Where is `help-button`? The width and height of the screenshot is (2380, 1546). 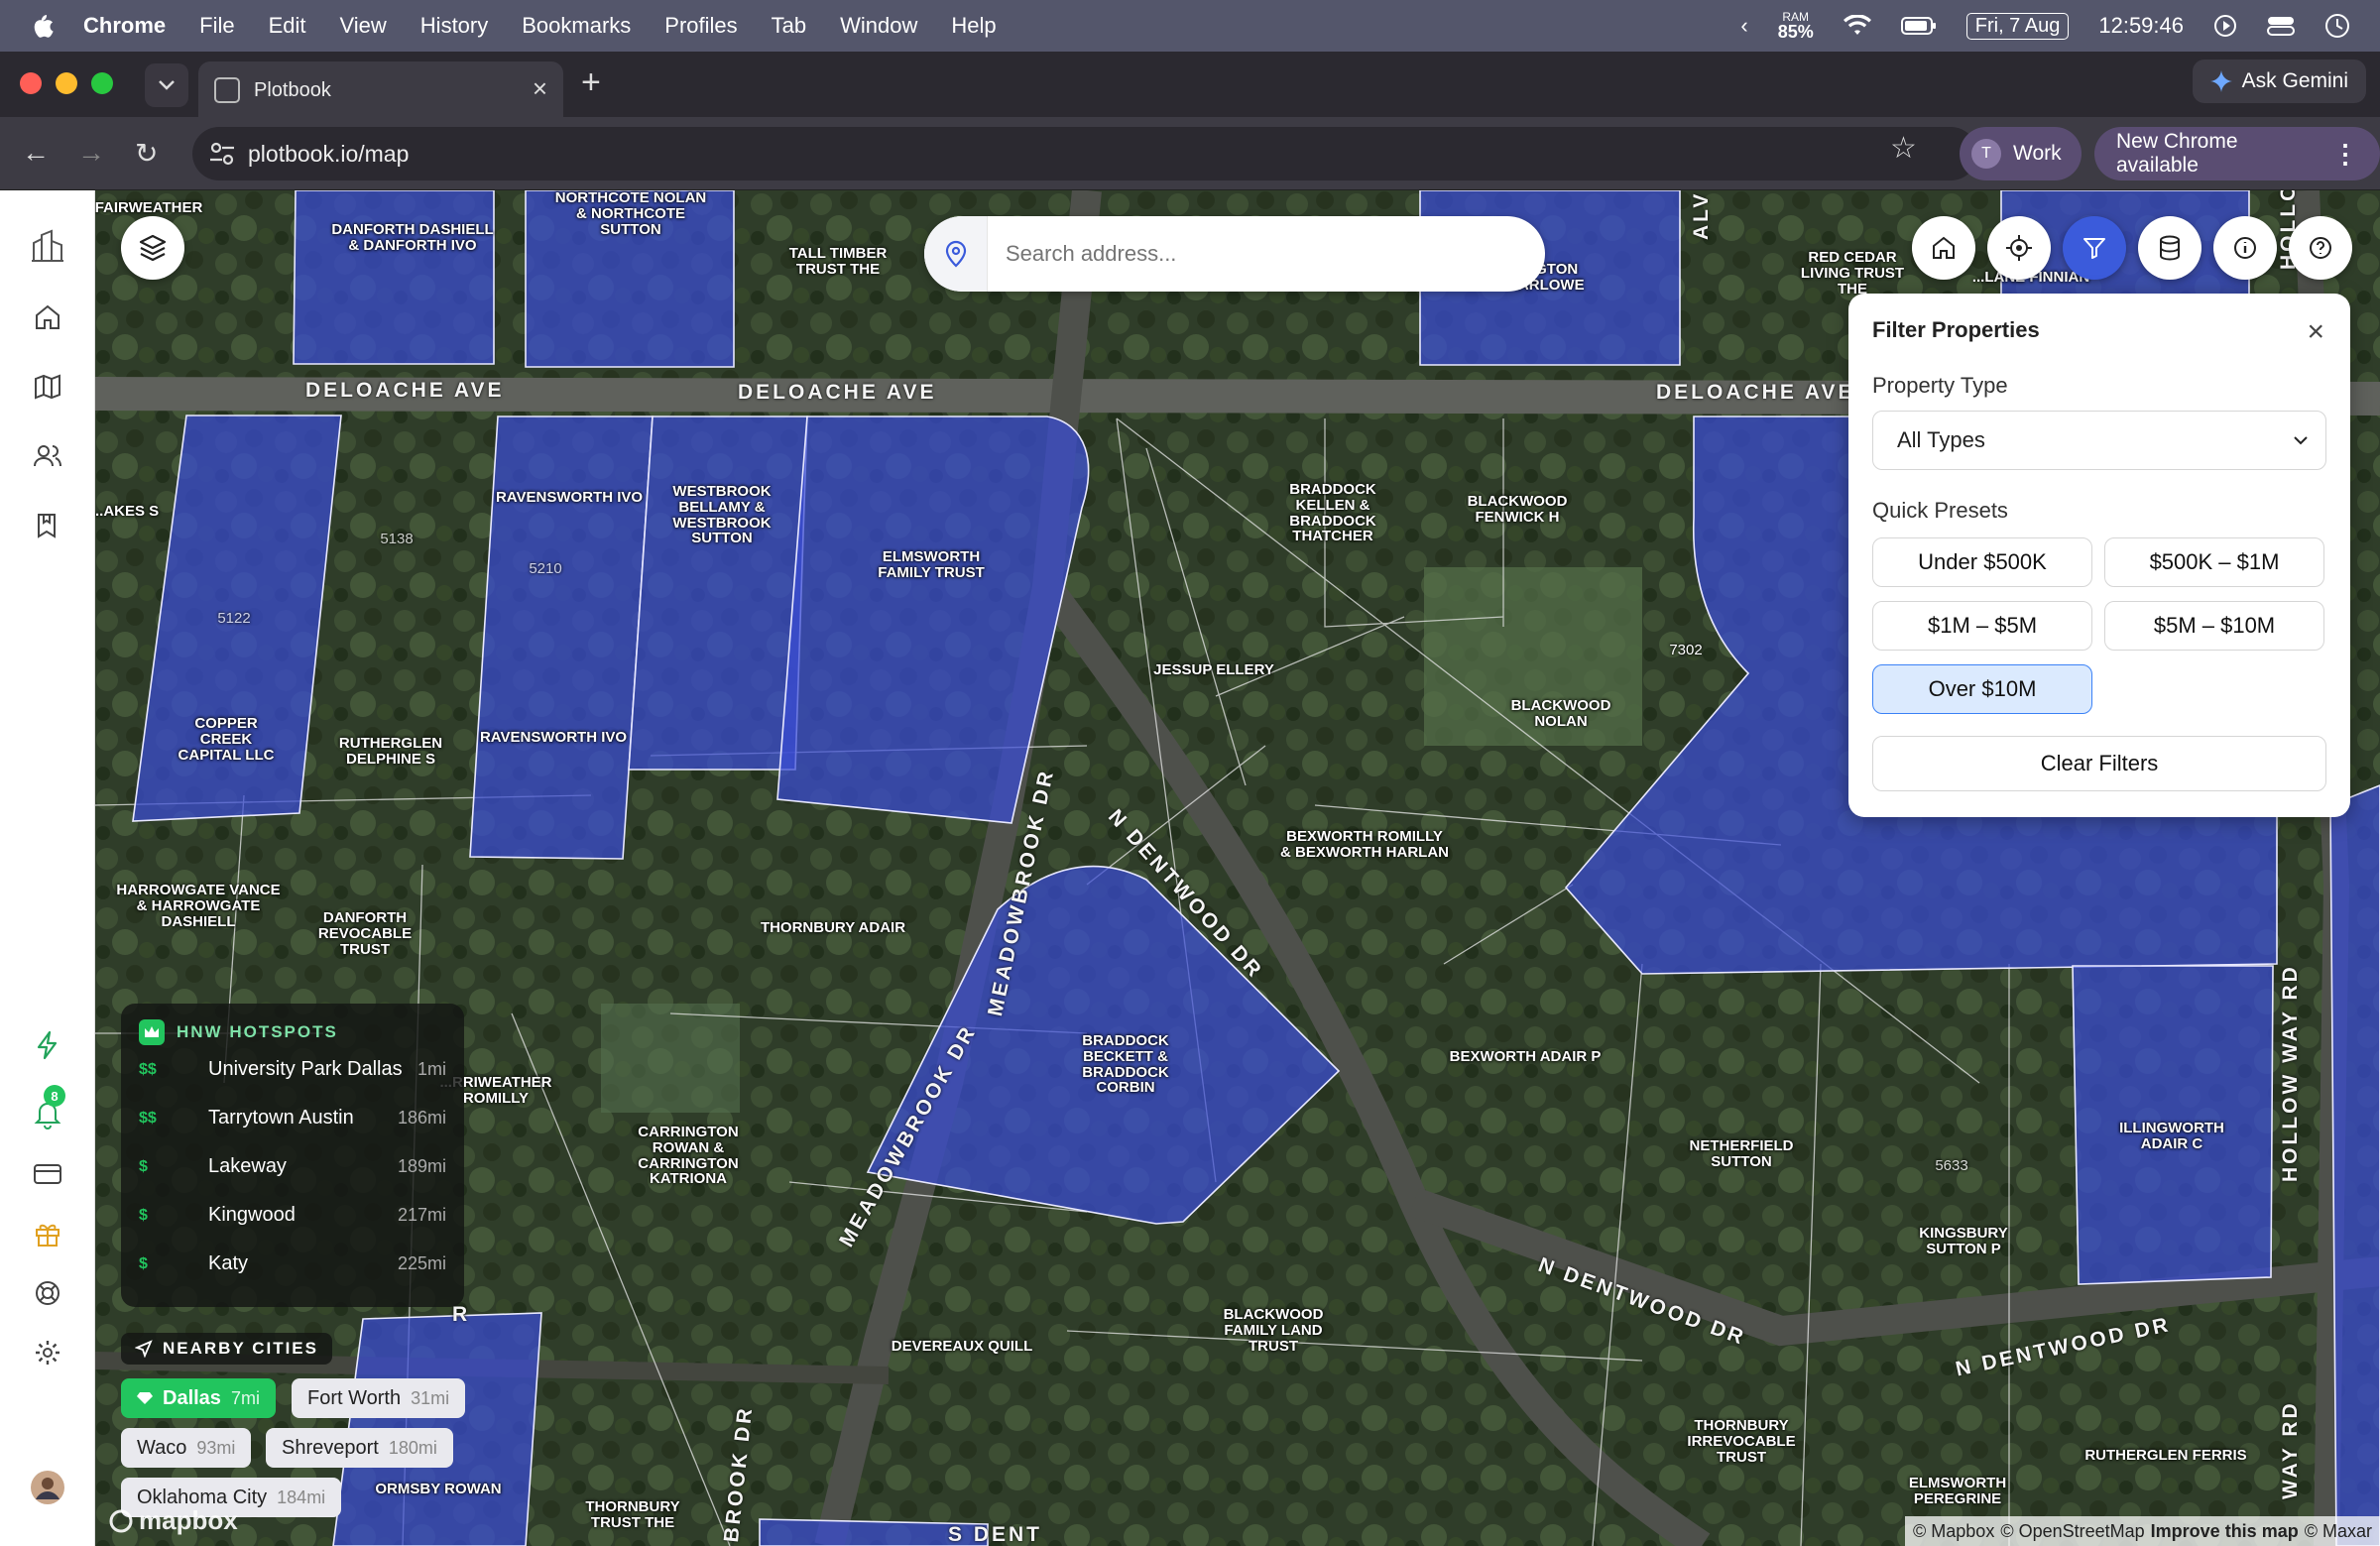
help-button is located at coordinates (2320, 248).